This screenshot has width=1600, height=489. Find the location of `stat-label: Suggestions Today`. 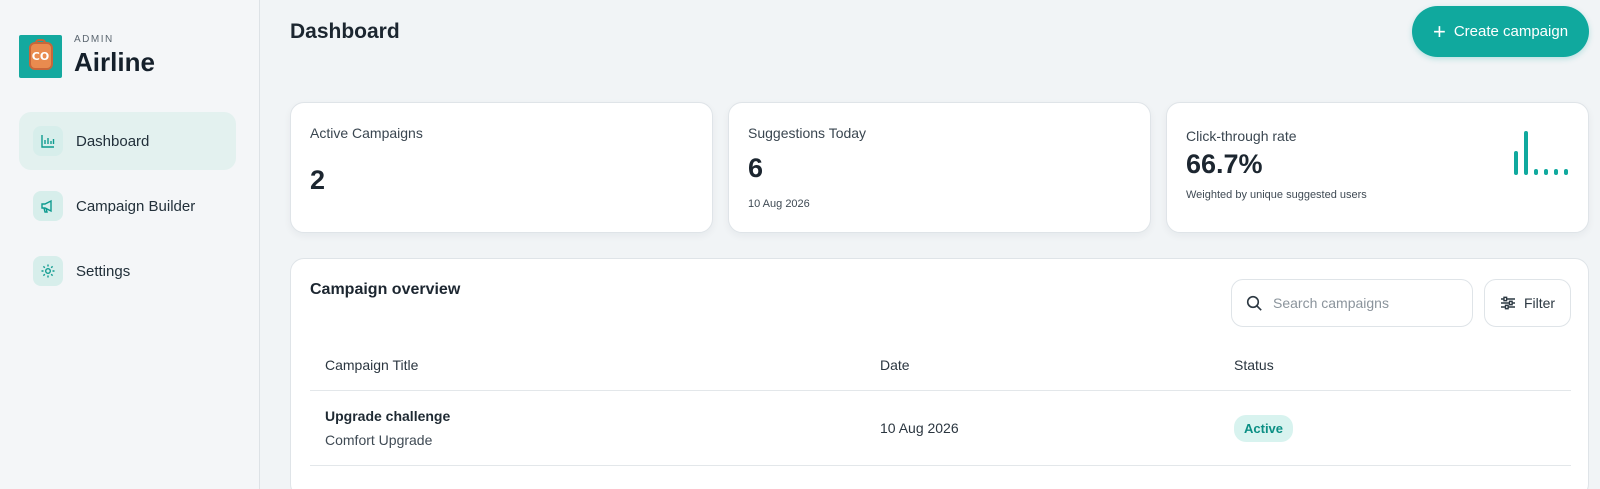

stat-label: Suggestions Today is located at coordinates (807, 133).